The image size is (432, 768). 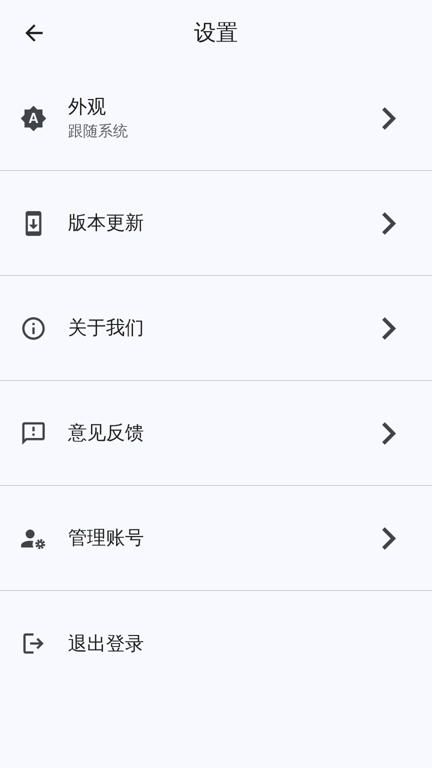 What do you see at coordinates (106, 538) in the screenshot?
I see `item-label: 管理账号` at bounding box center [106, 538].